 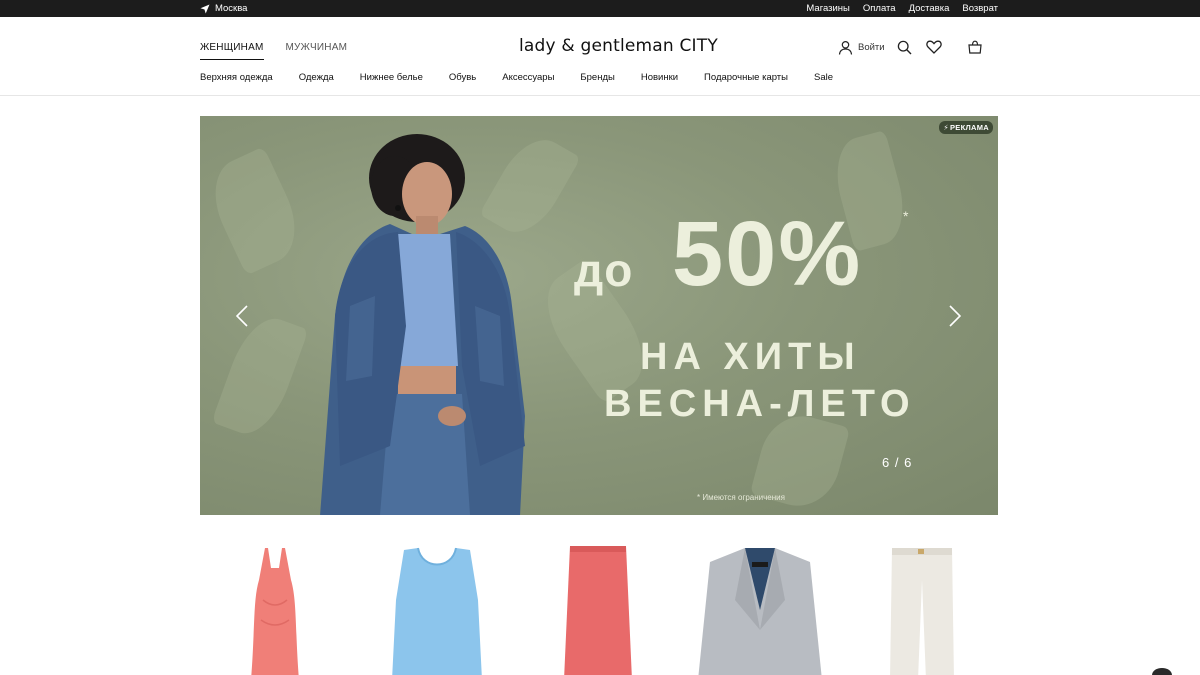 I want to click on top-bar: Москва Магазины Оплата Доставка Возврат, so click(x=600, y=8).